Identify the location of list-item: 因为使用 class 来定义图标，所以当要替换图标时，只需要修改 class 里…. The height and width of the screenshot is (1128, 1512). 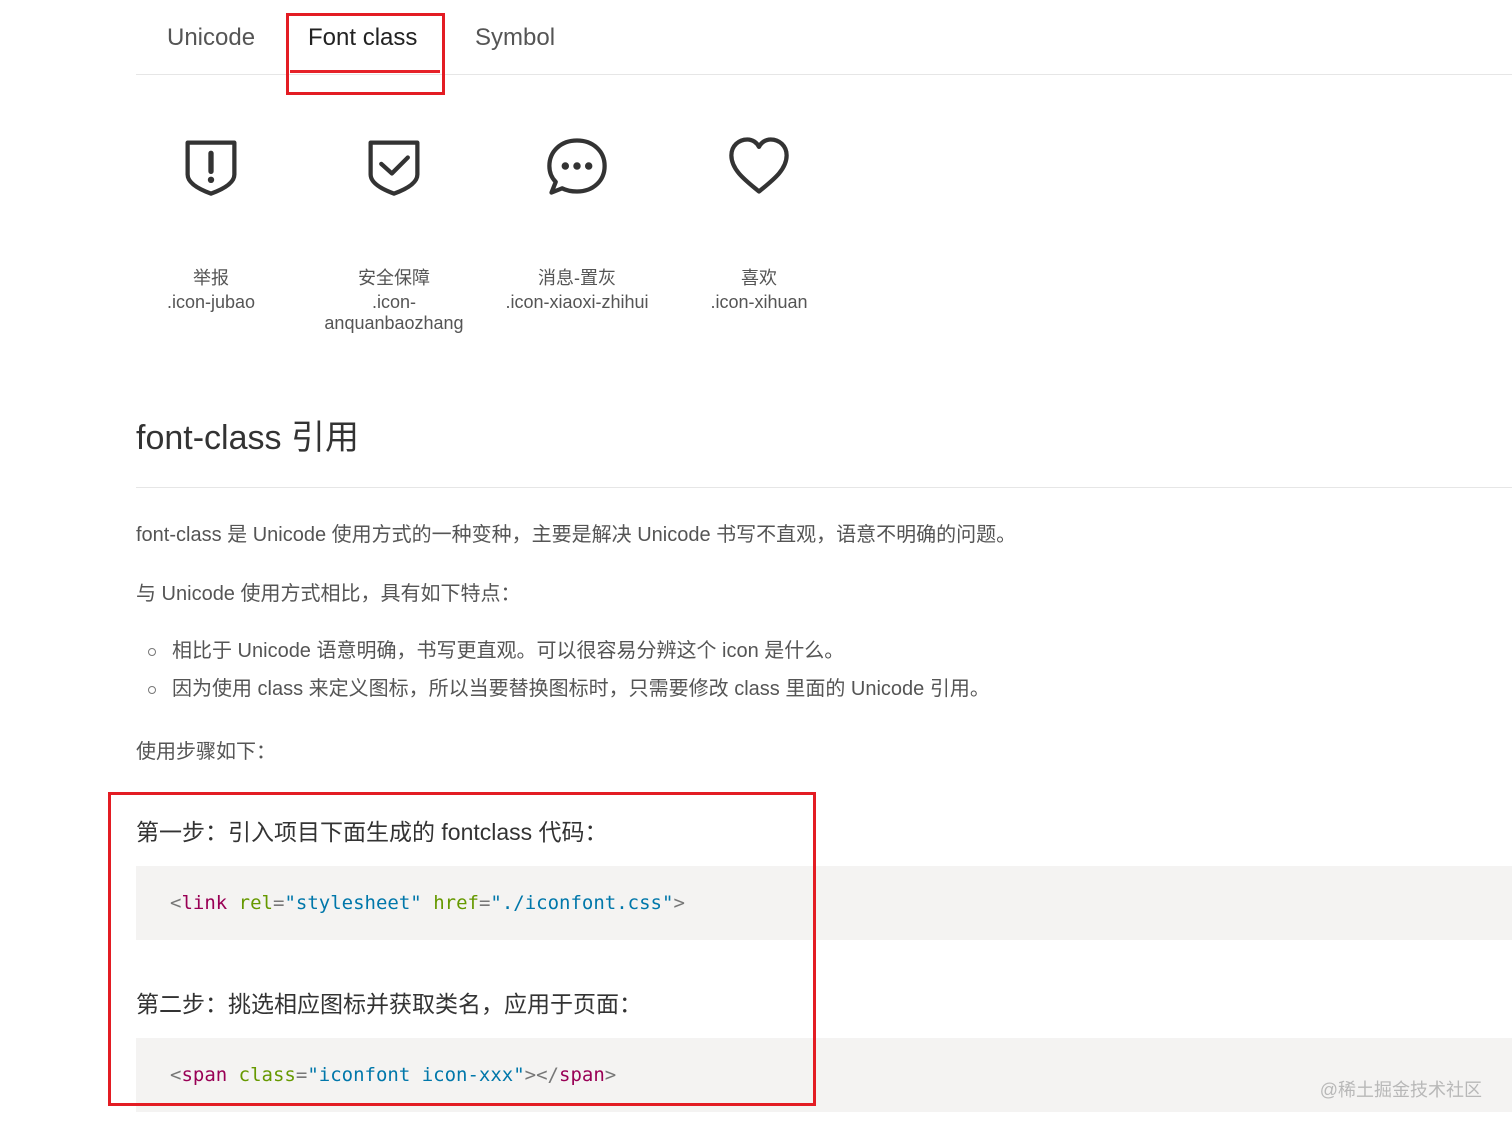
(568, 693).